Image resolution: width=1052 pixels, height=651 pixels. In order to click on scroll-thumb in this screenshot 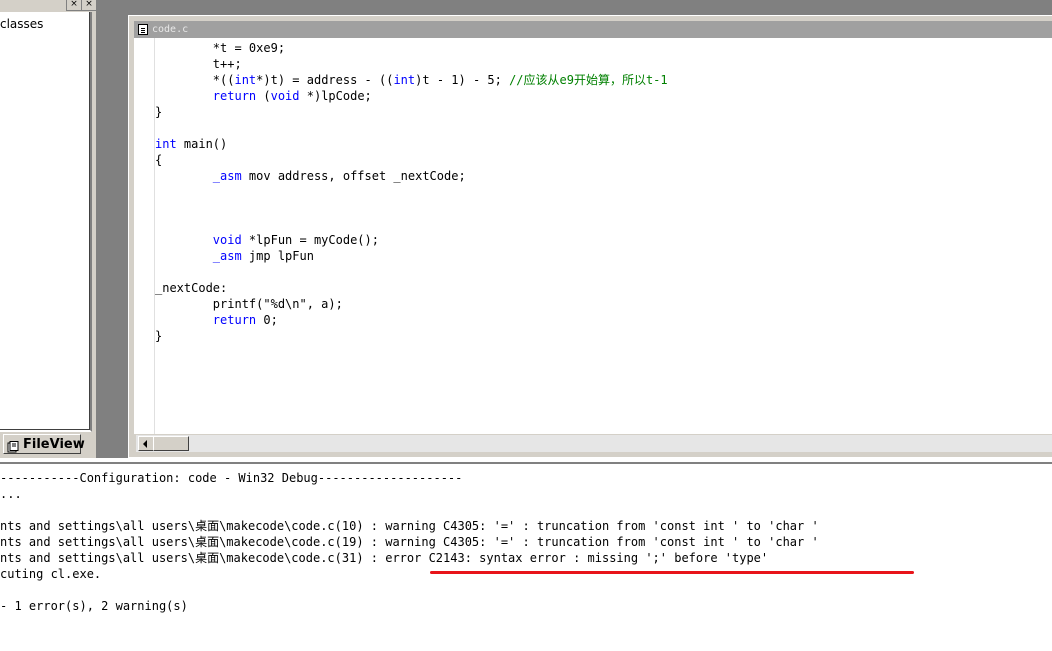, I will do `click(171, 443)`.